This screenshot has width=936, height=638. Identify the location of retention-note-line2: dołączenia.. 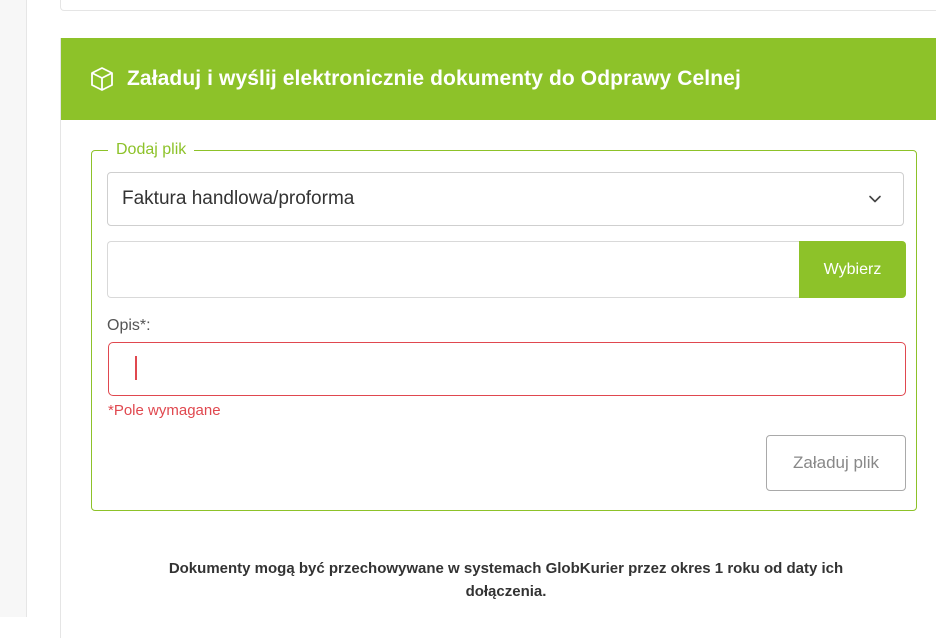
(506, 591).